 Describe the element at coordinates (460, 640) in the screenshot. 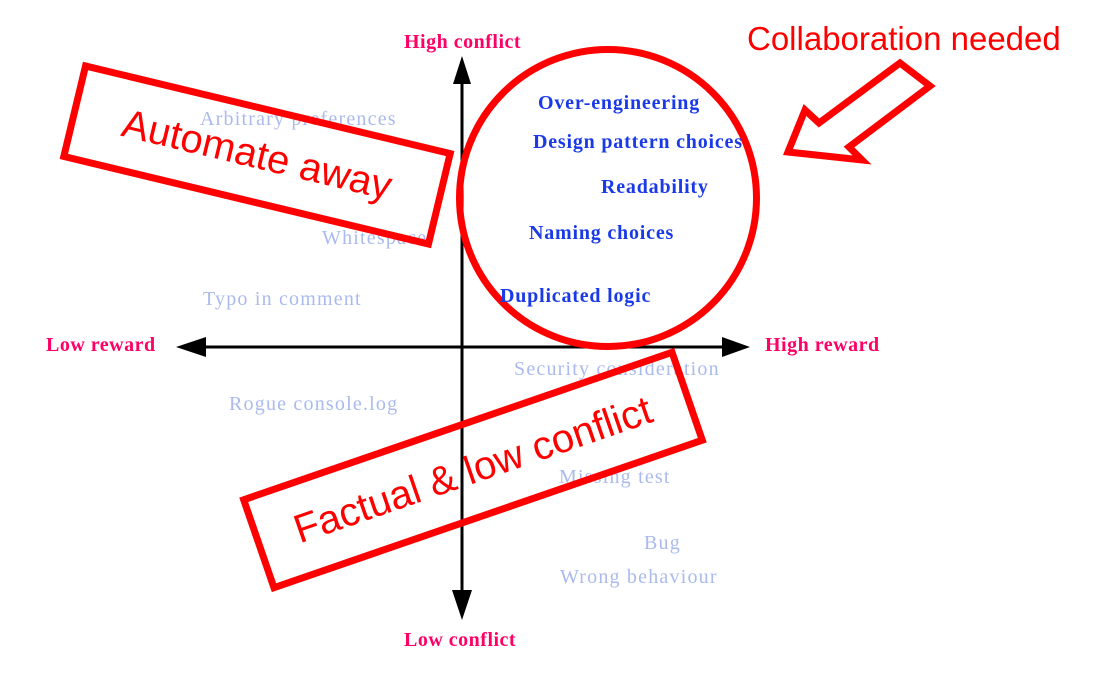

I see `axis-label-low-conflict: Low conflict` at that location.